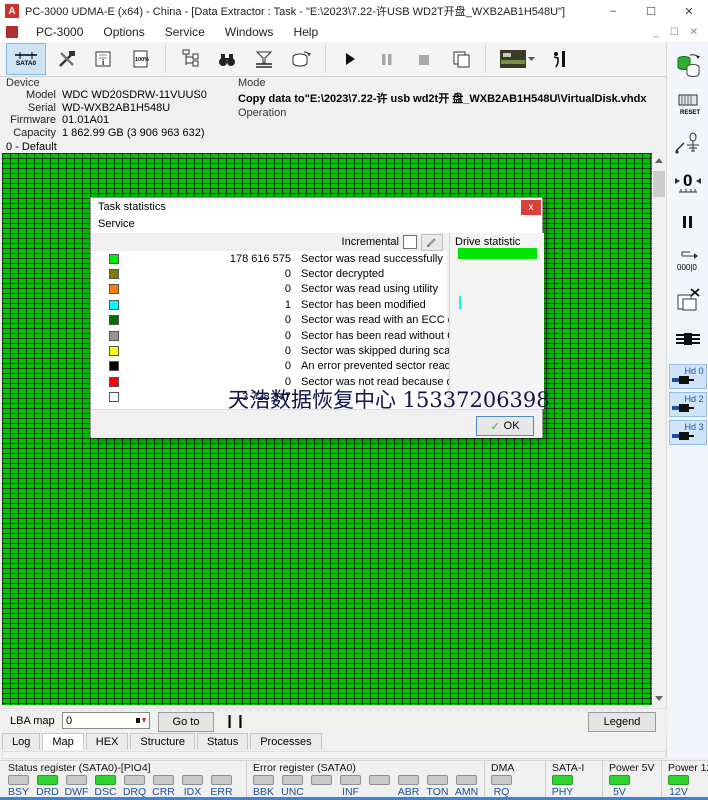  I want to click on menu-windows: Windows, so click(249, 32).